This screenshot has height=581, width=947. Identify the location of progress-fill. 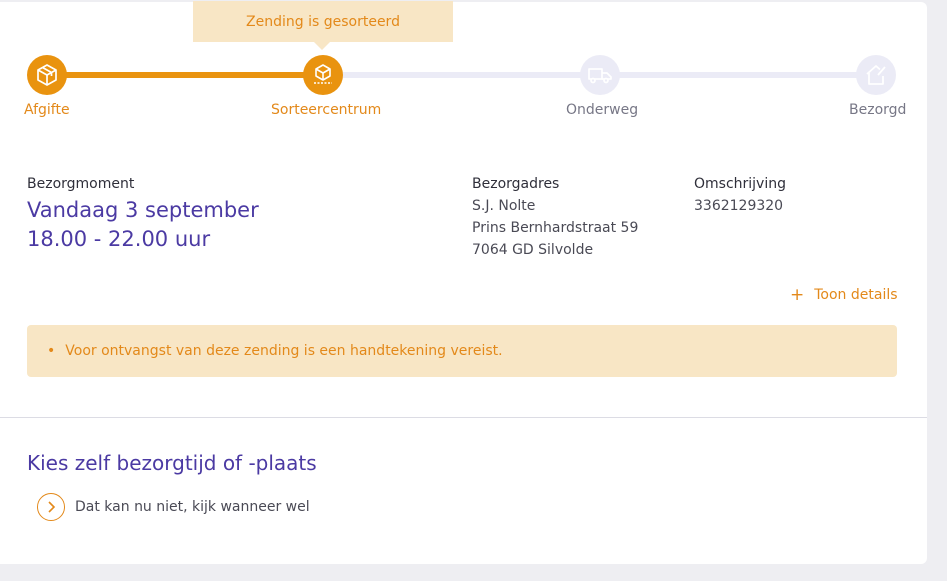
(185, 75).